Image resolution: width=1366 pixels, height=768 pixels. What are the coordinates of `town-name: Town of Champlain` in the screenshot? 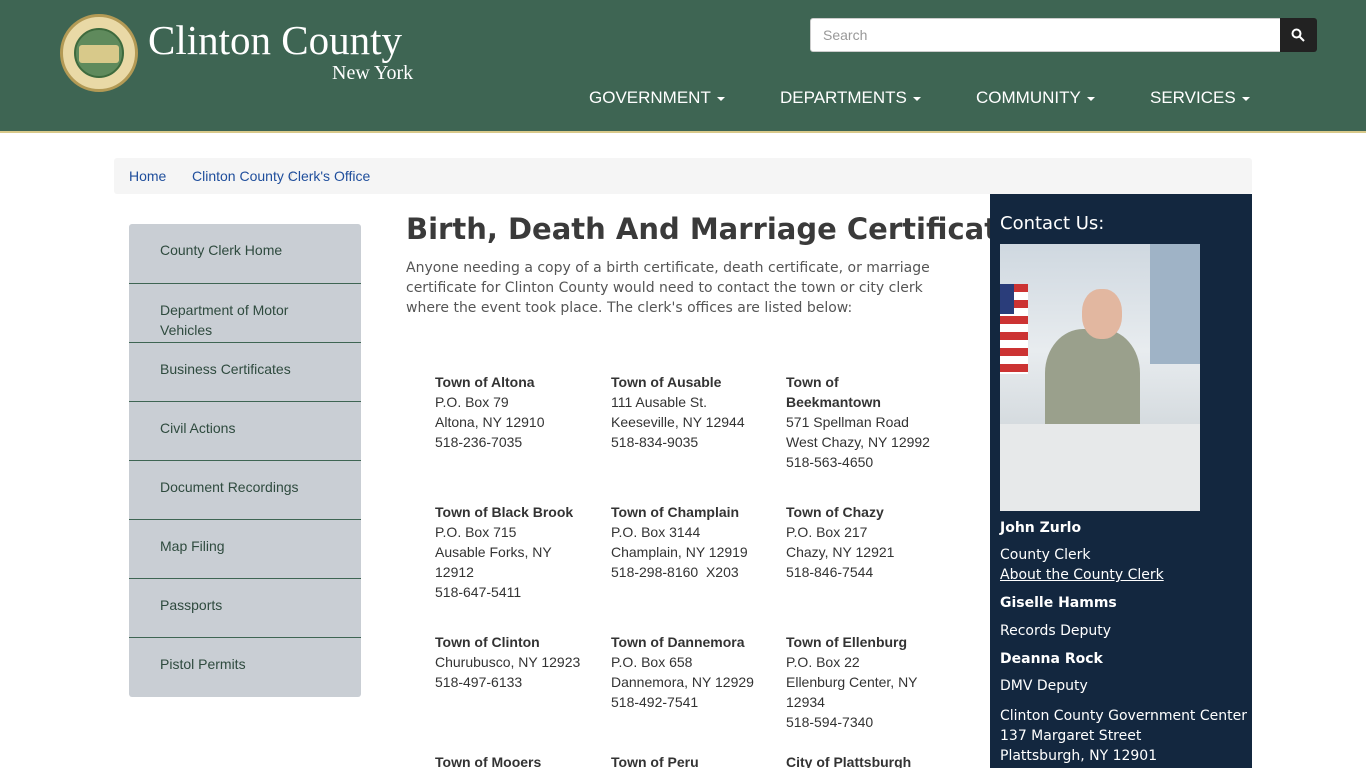 It's located at (675, 512).